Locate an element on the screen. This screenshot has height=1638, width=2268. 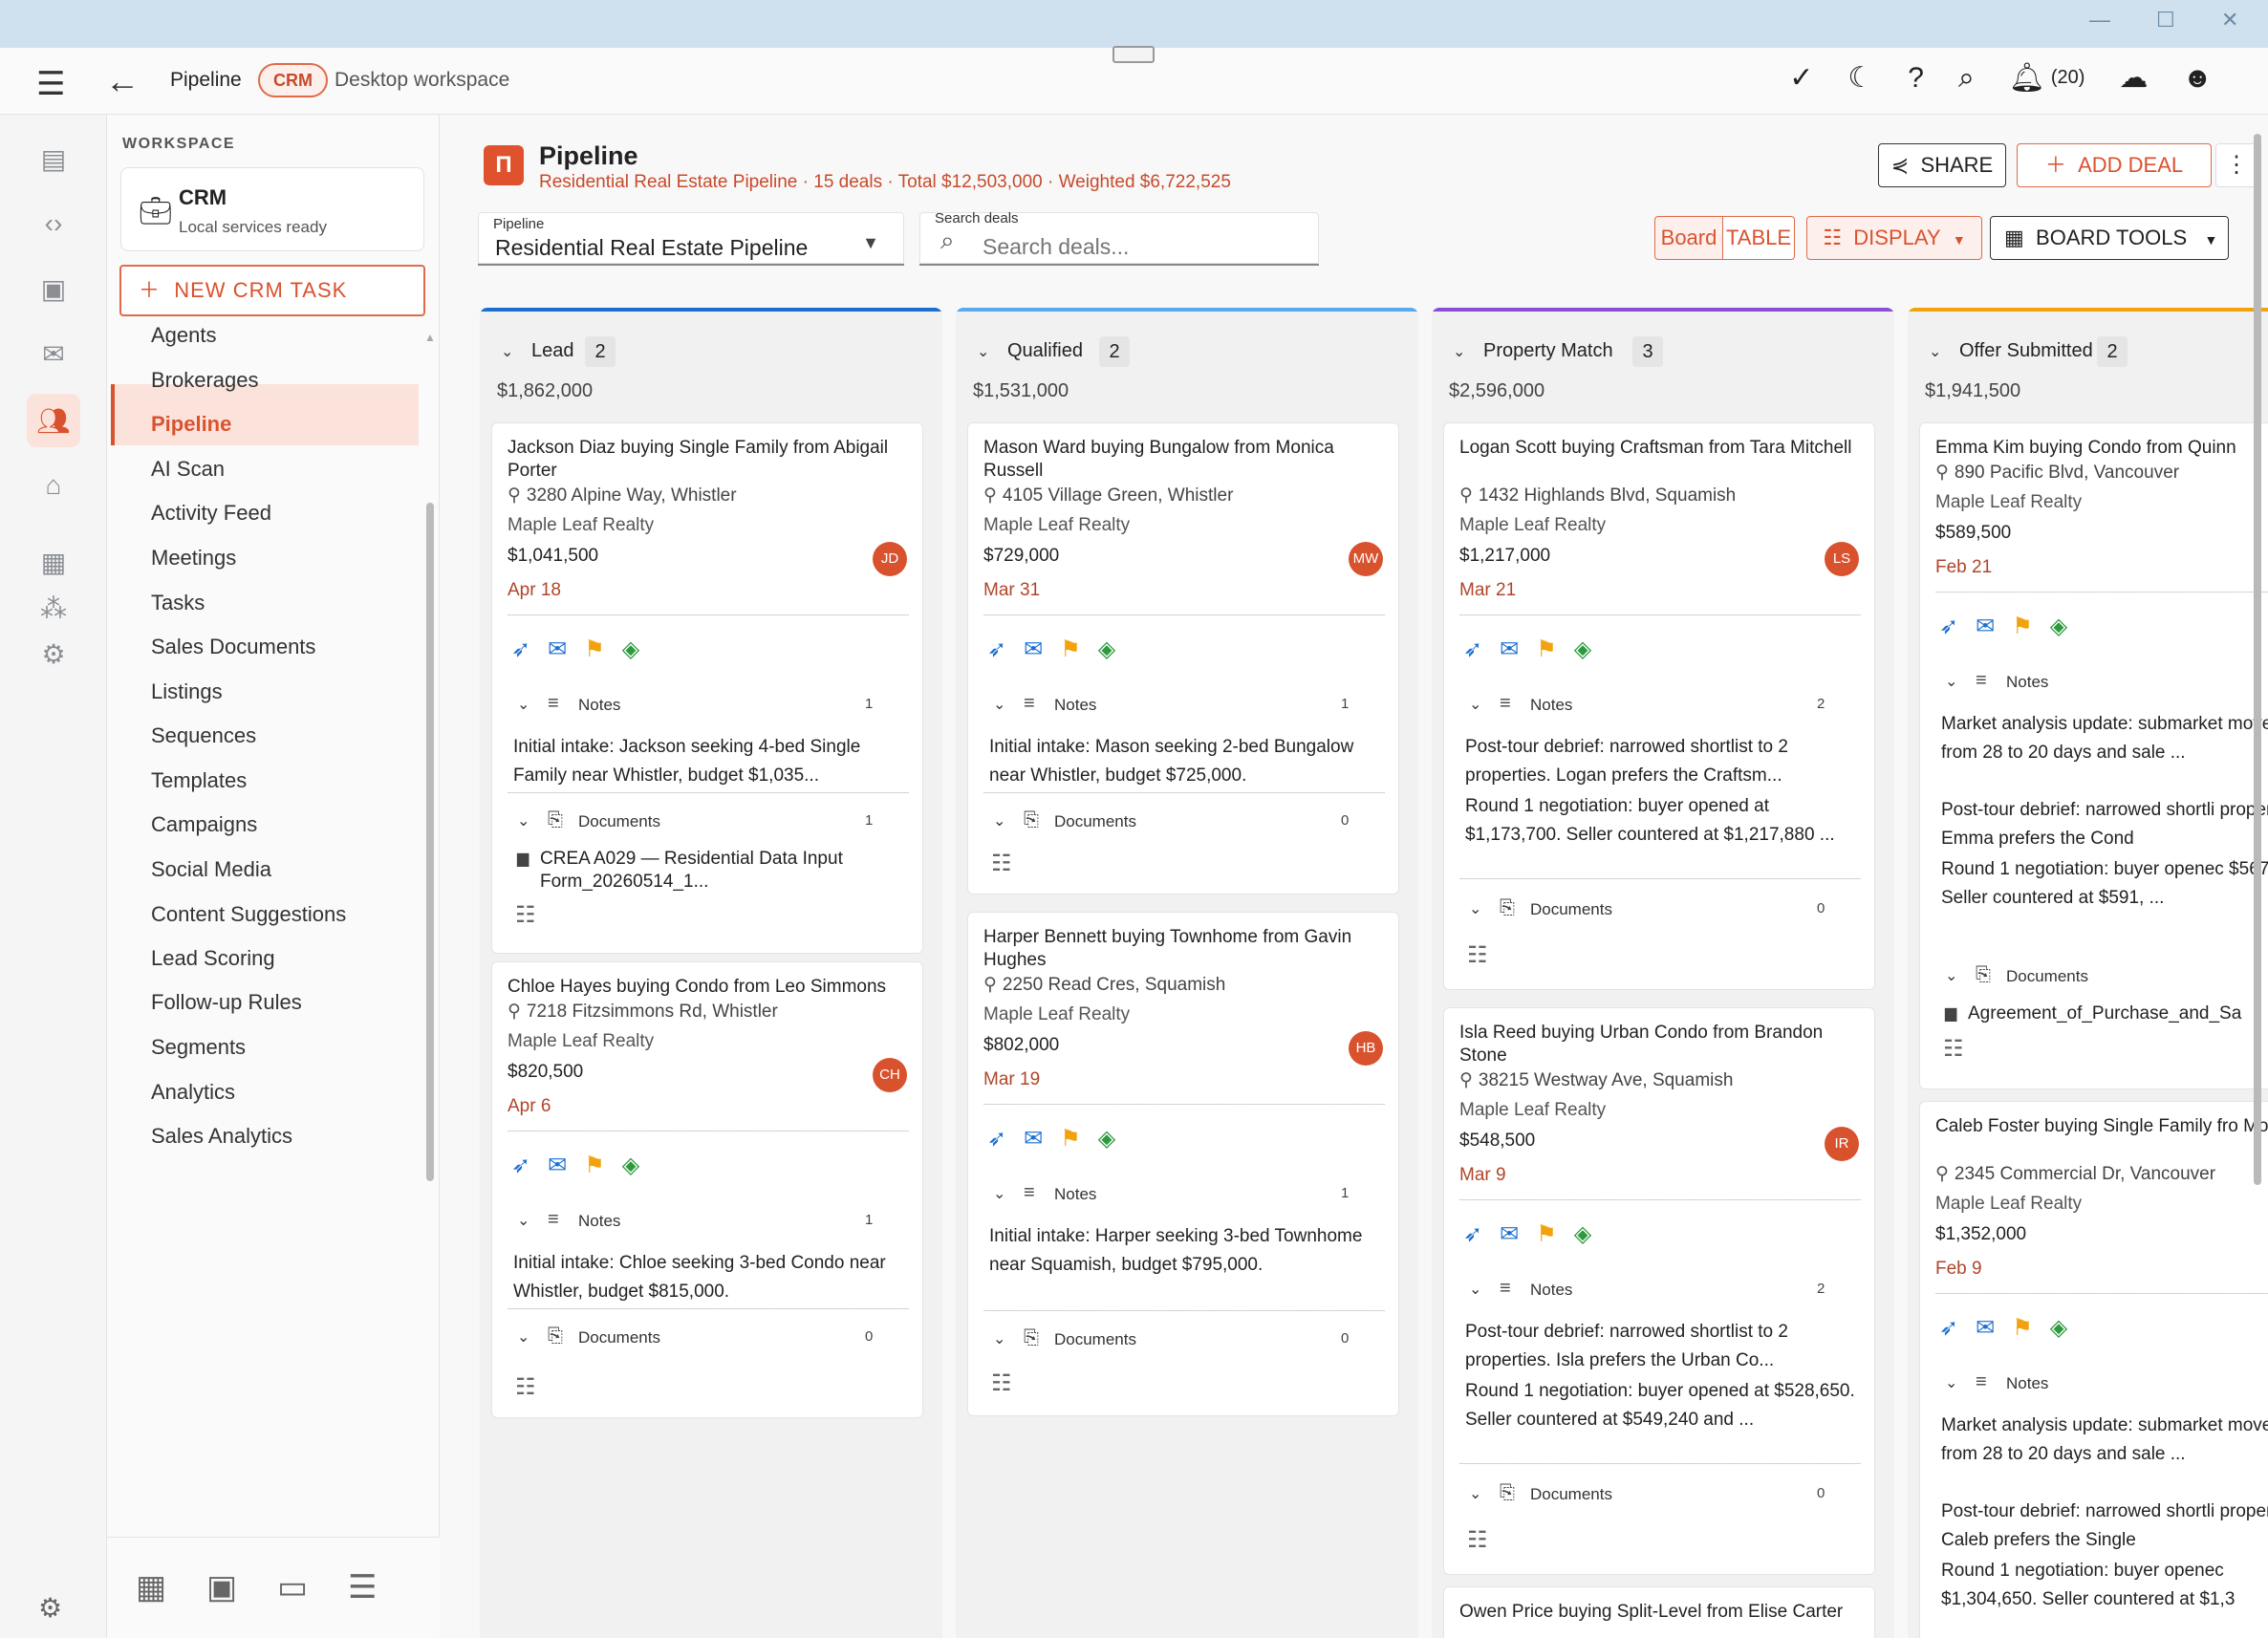
breadcrumb-pipeline: Pipeline is located at coordinates (206, 81).